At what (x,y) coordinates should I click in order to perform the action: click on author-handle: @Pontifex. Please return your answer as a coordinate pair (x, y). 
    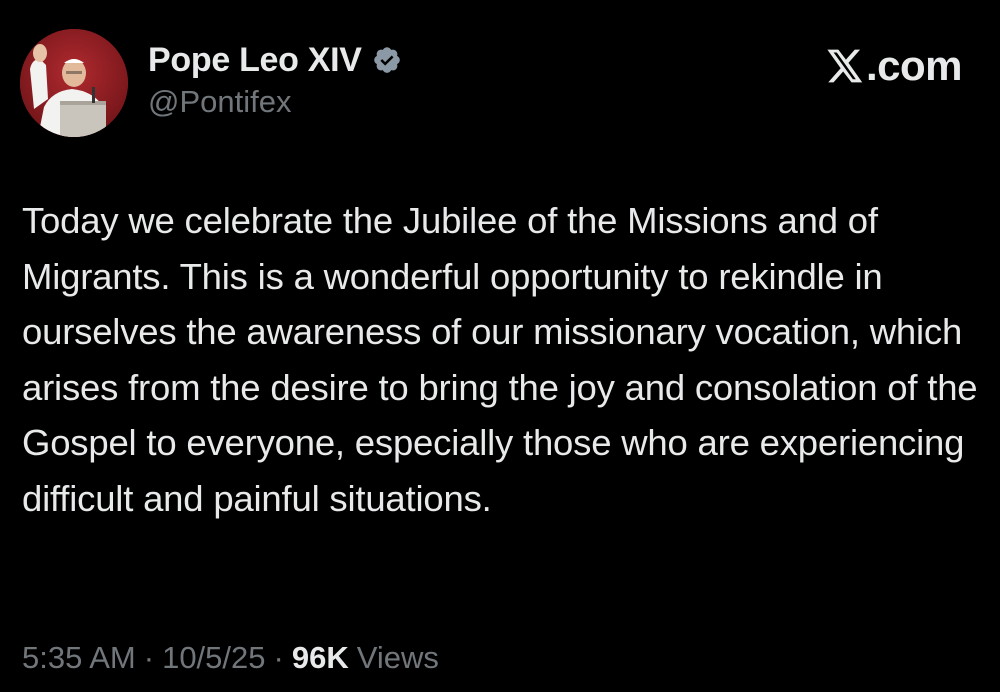
    Looking at the image, I should click on (275, 102).